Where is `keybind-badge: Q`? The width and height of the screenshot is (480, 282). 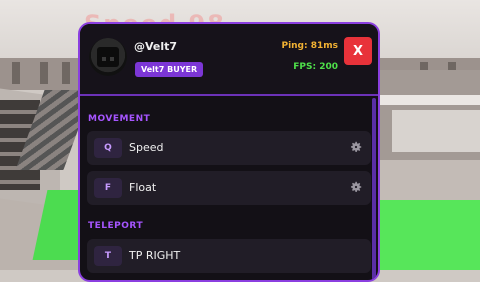
keybind-badge: Q is located at coordinates (108, 148).